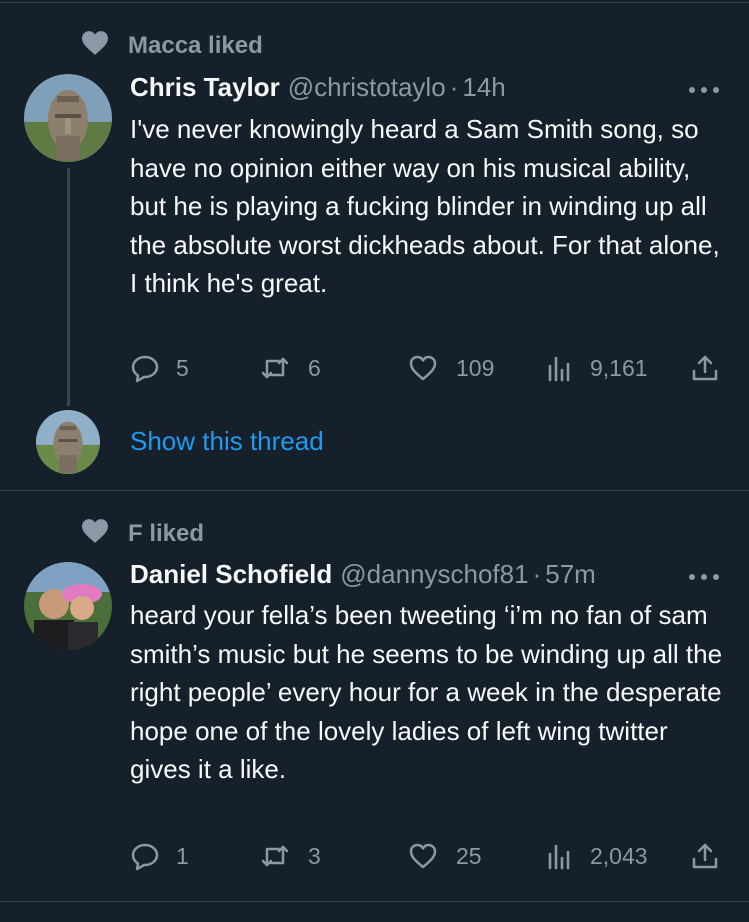 The height and width of the screenshot is (922, 749). Describe the element at coordinates (374, 901) in the screenshot. I see `bottom-divider` at that location.